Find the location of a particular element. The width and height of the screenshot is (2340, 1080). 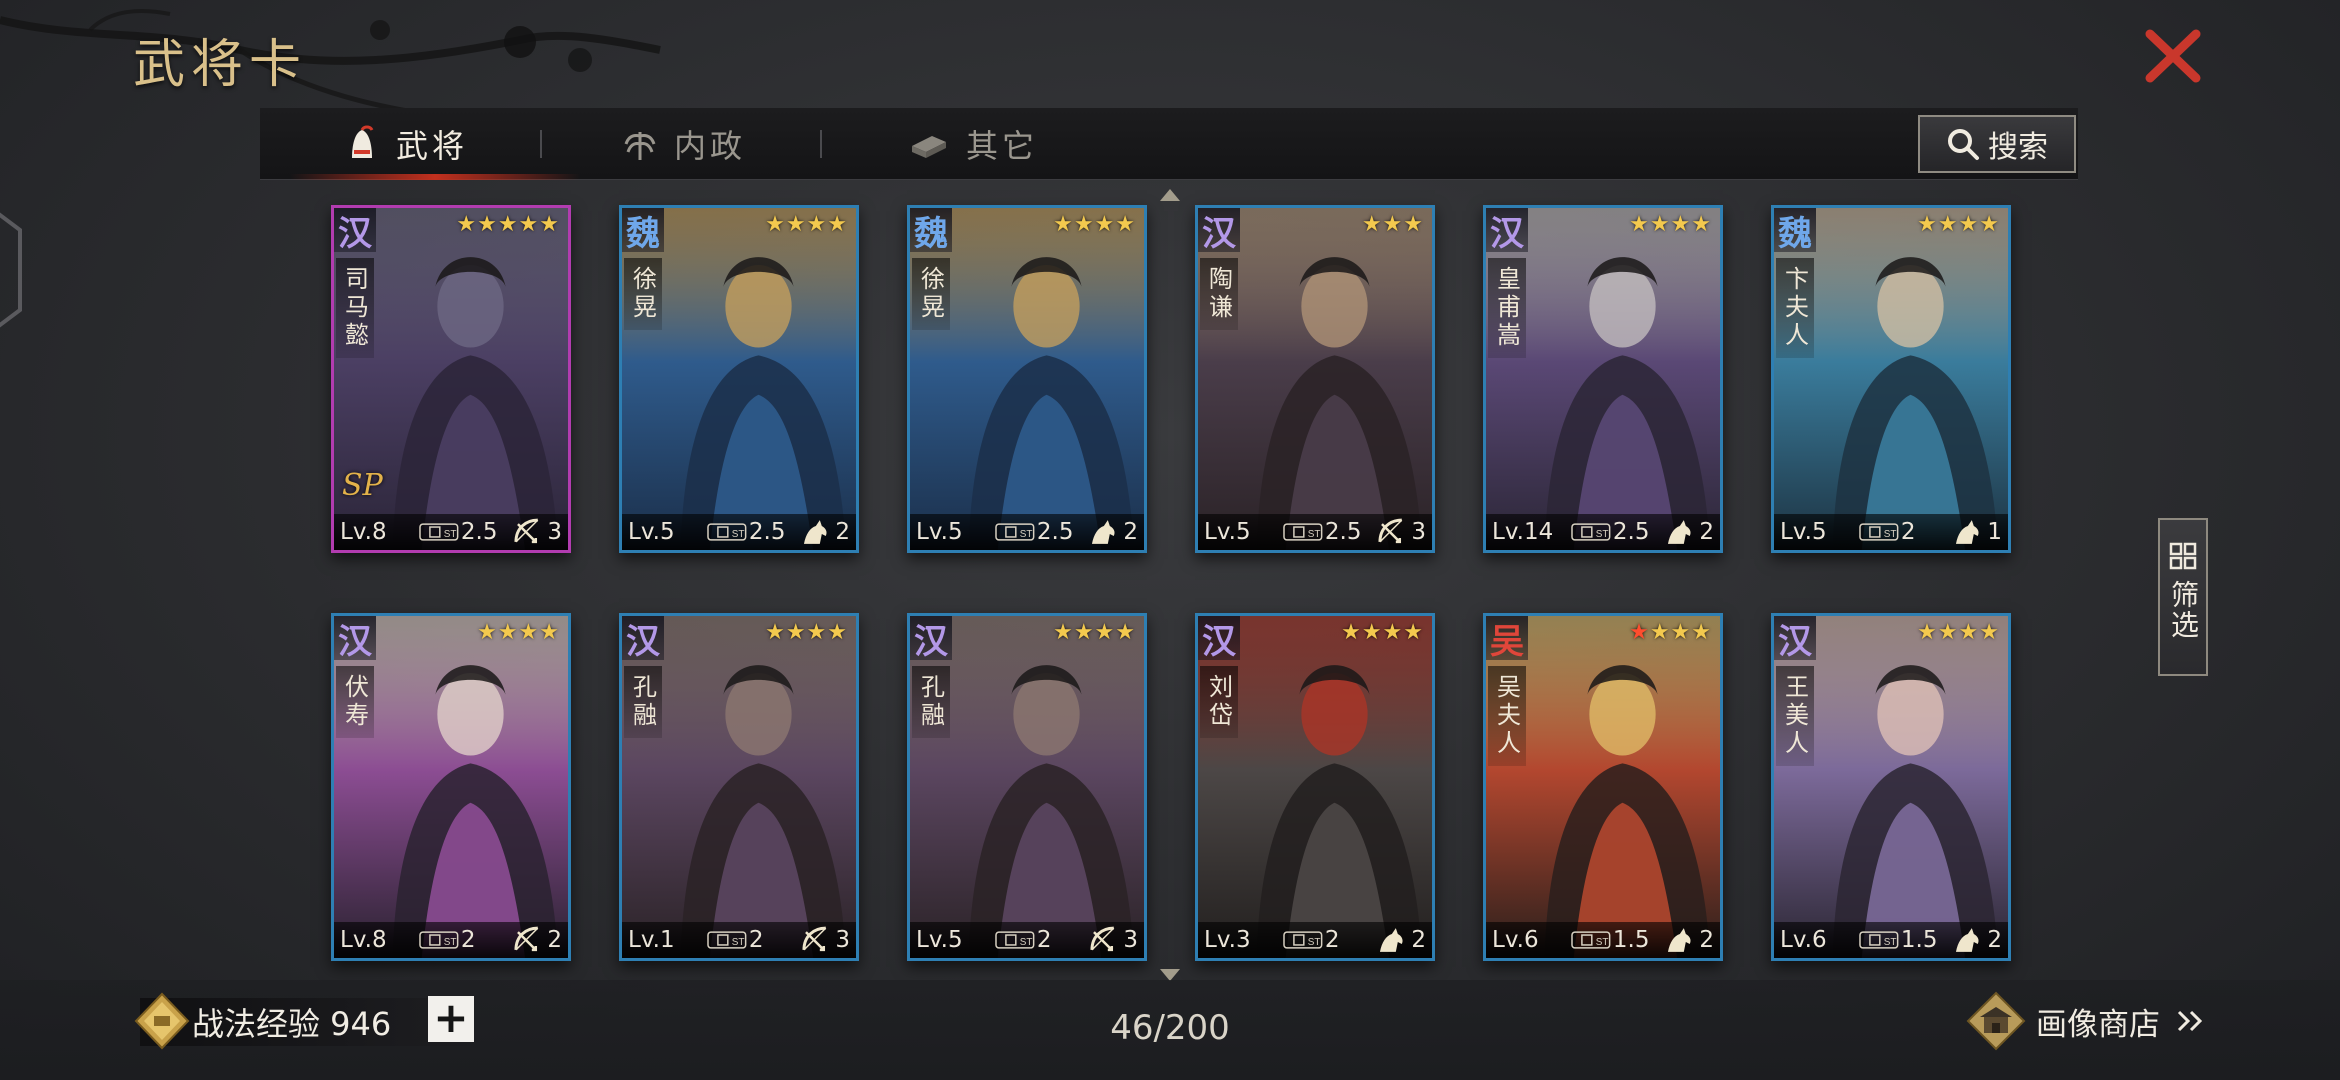

general-card: 汉 刘岱 ★★★★ Lv.3 ST 2 2 is located at coordinates (1315, 787).